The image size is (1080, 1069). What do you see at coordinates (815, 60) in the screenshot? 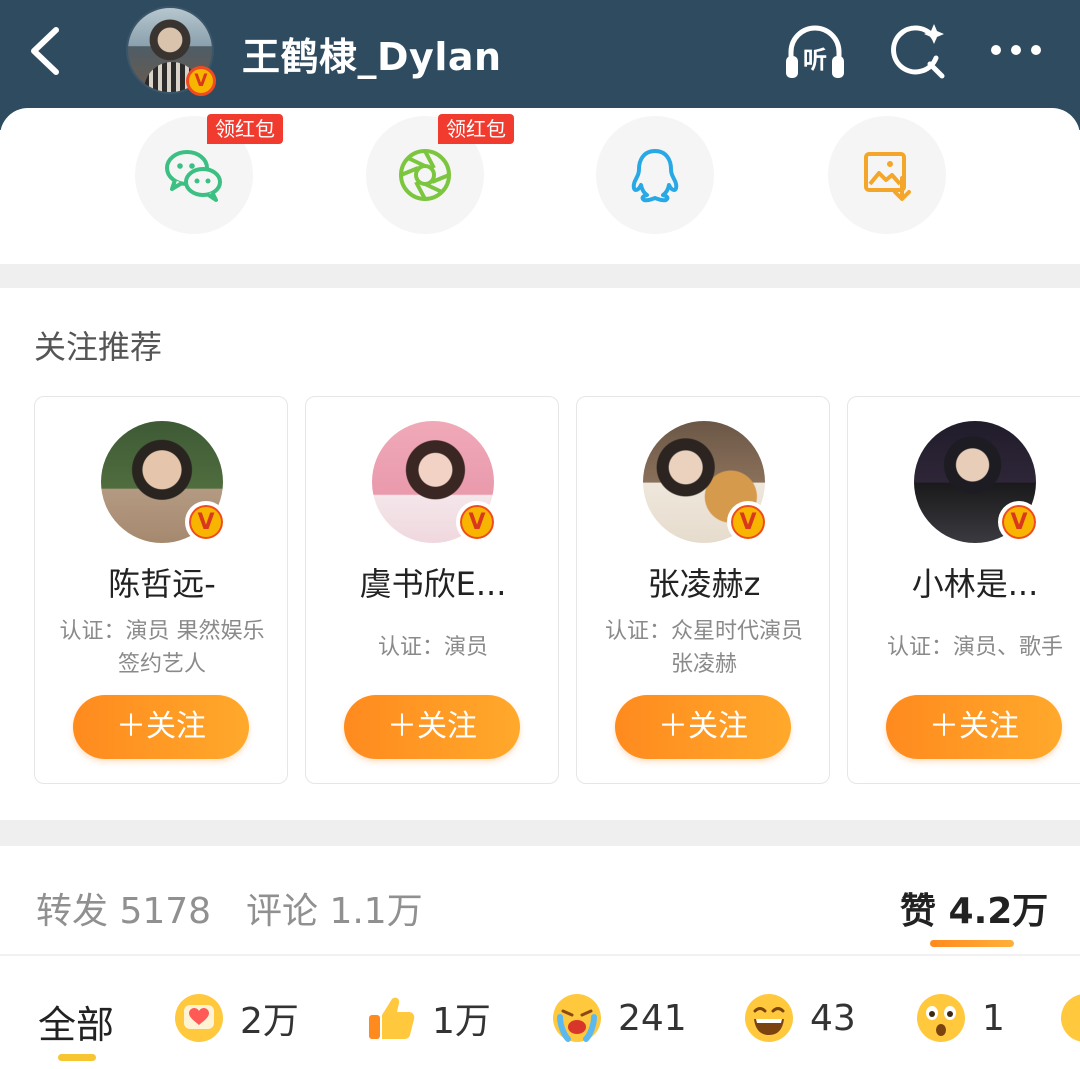
I see `listen-label: 听` at bounding box center [815, 60].